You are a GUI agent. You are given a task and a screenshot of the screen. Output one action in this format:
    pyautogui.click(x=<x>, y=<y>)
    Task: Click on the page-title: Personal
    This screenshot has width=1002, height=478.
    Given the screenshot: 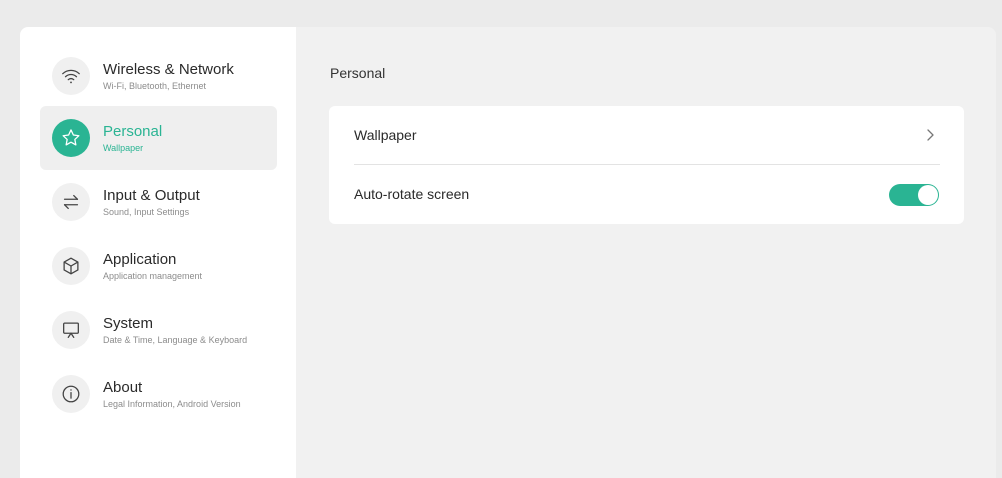 What is the action you would take?
    pyautogui.click(x=358, y=73)
    